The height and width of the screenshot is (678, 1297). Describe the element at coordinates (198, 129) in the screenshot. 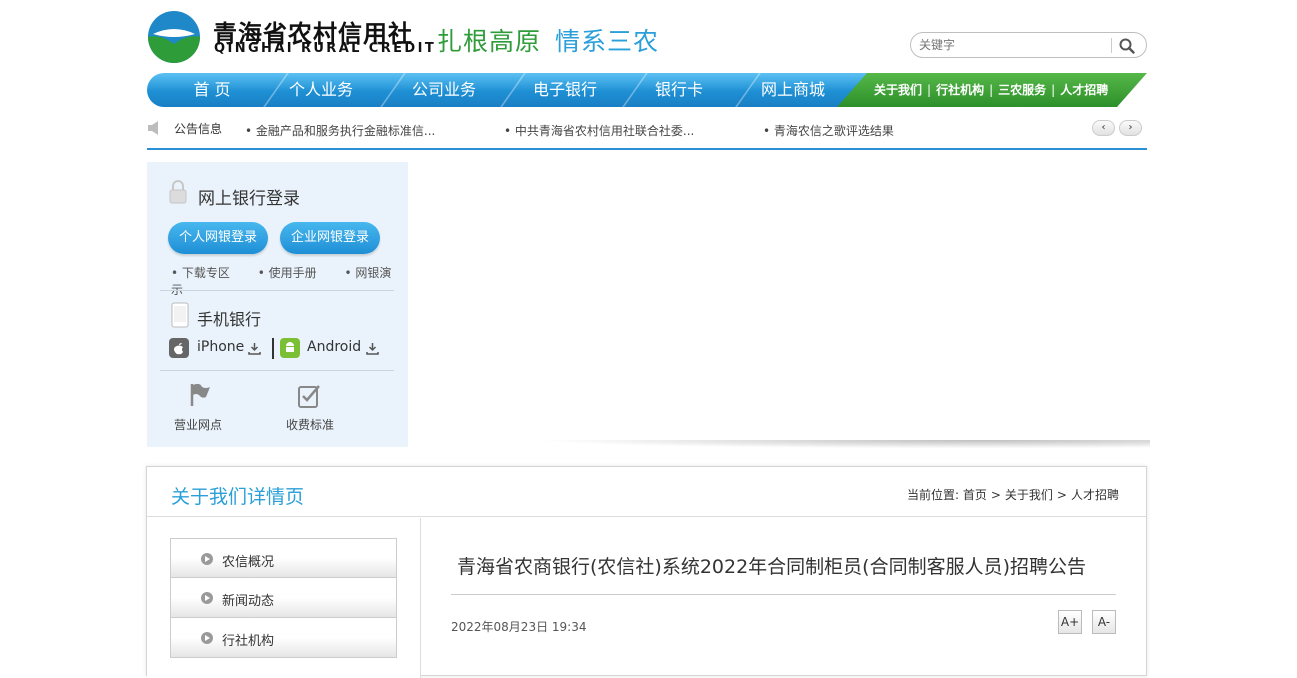

I see `notice-label: 公告信息` at that location.